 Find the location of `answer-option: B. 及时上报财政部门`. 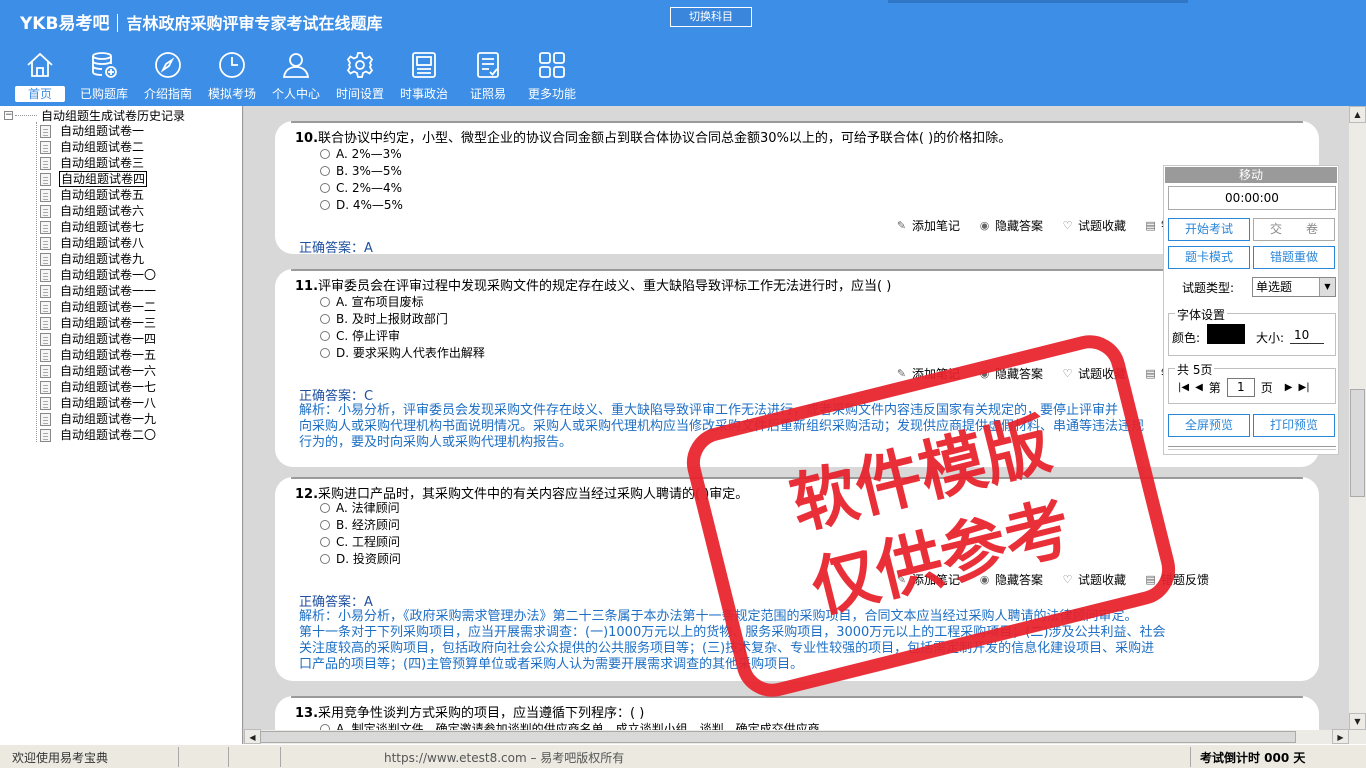

answer-option: B. 及时上报财政部门 is located at coordinates (384, 318).